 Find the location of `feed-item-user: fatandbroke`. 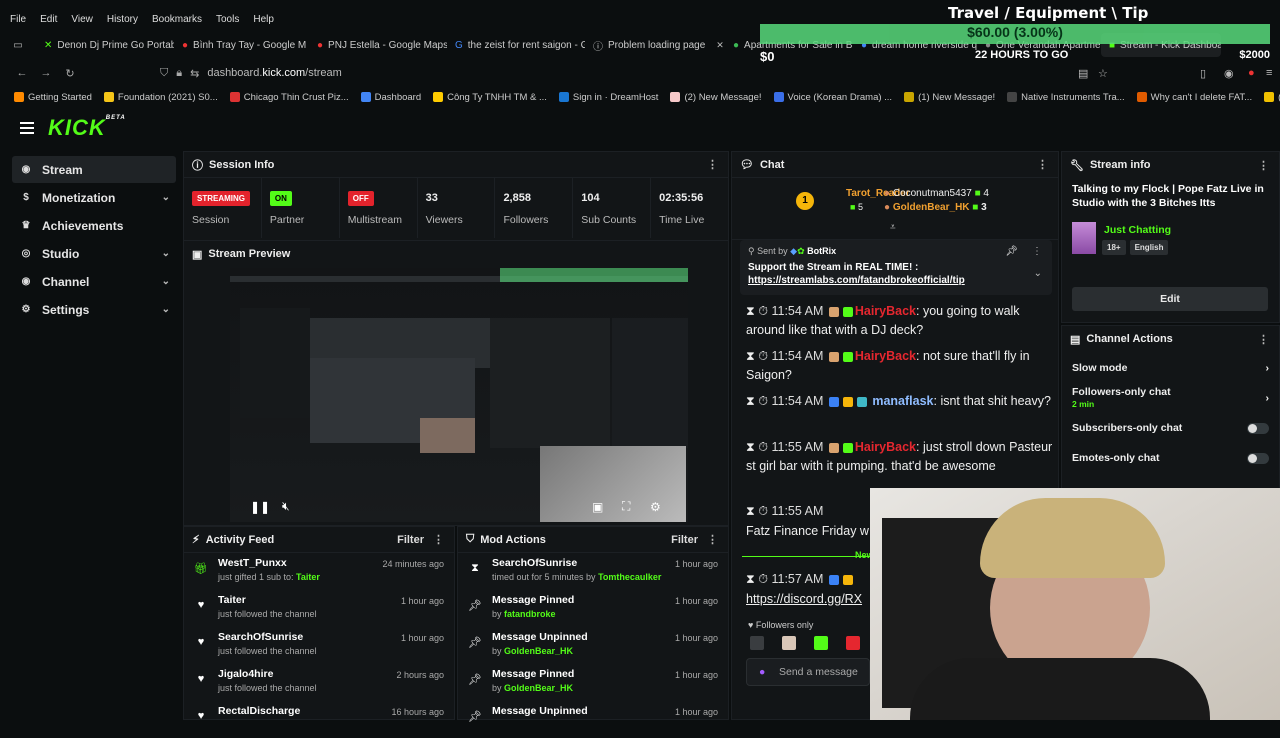

feed-item-user: fatandbroke is located at coordinates (530, 614).